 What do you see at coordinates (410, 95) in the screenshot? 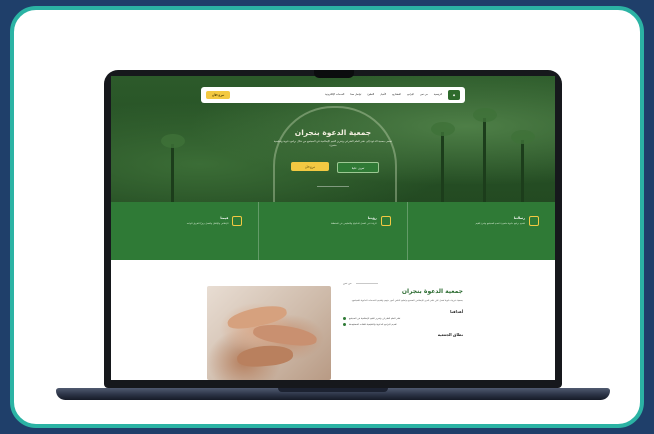
I see `nav-item-programs: البرامج` at bounding box center [410, 95].